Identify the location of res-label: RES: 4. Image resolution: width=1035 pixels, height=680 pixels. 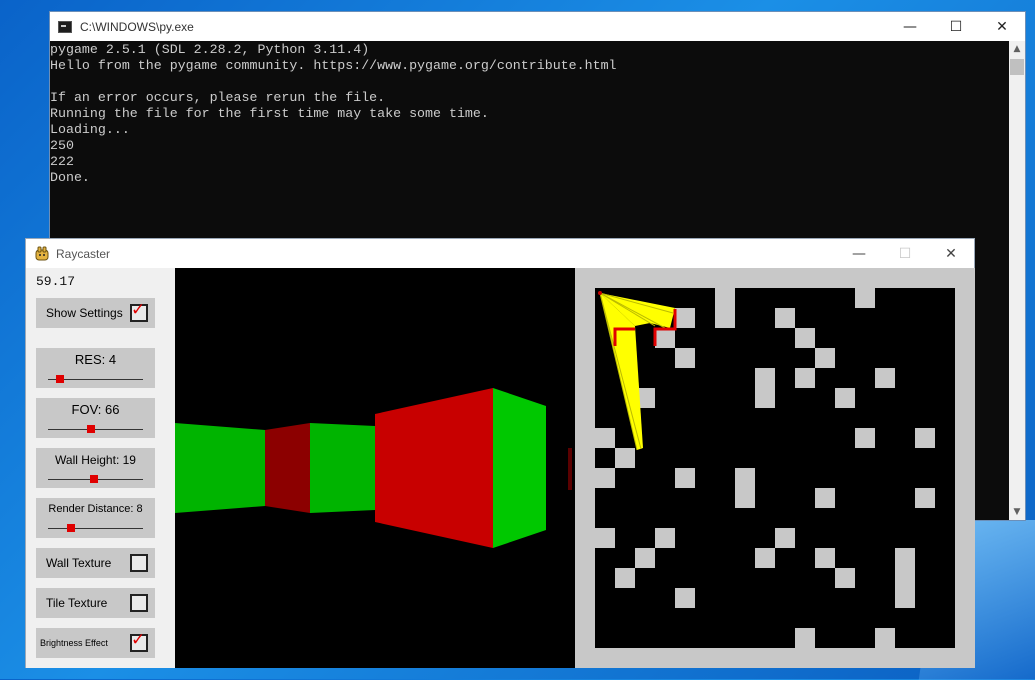
(95, 359).